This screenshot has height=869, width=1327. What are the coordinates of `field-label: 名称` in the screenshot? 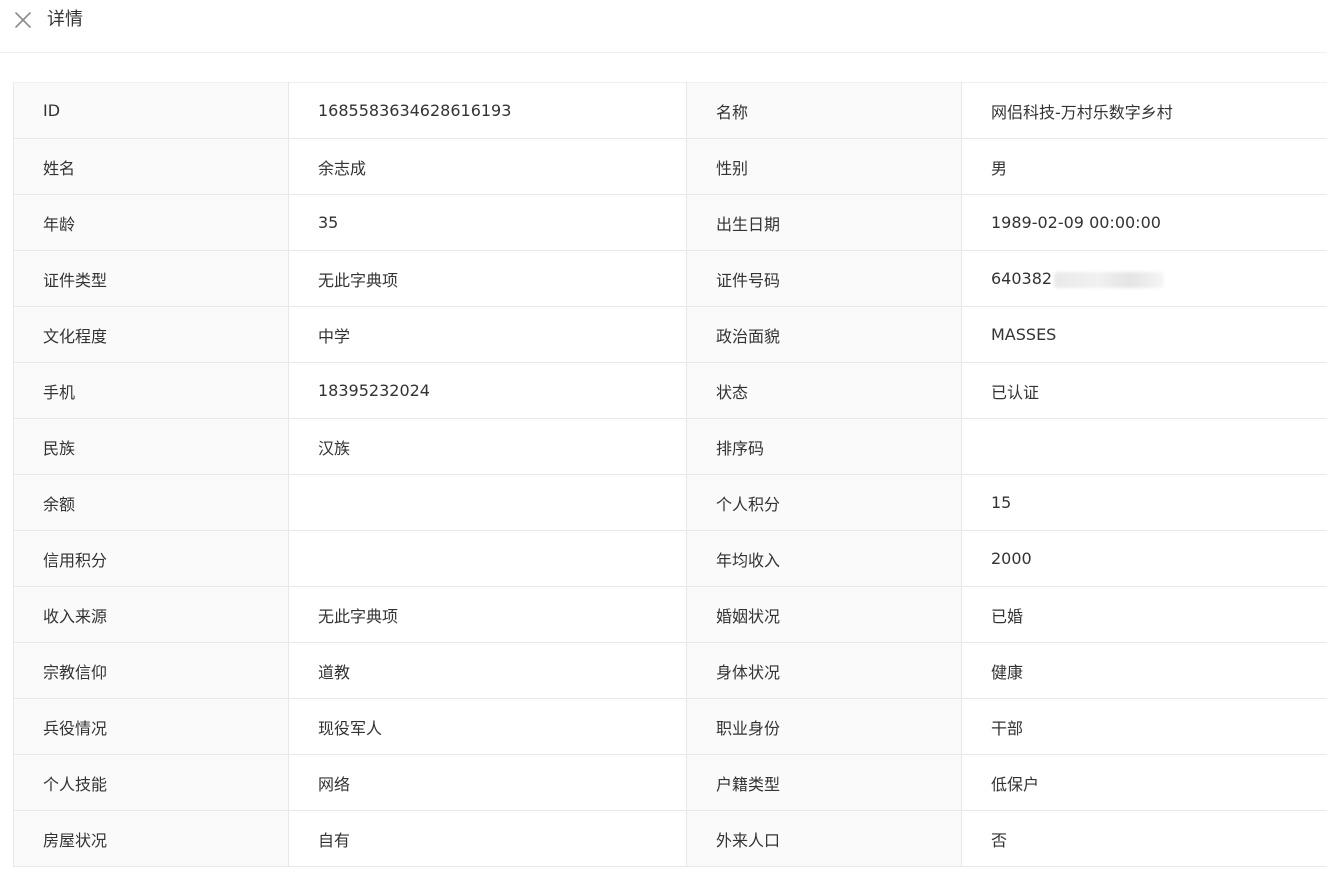 It's located at (824, 110).